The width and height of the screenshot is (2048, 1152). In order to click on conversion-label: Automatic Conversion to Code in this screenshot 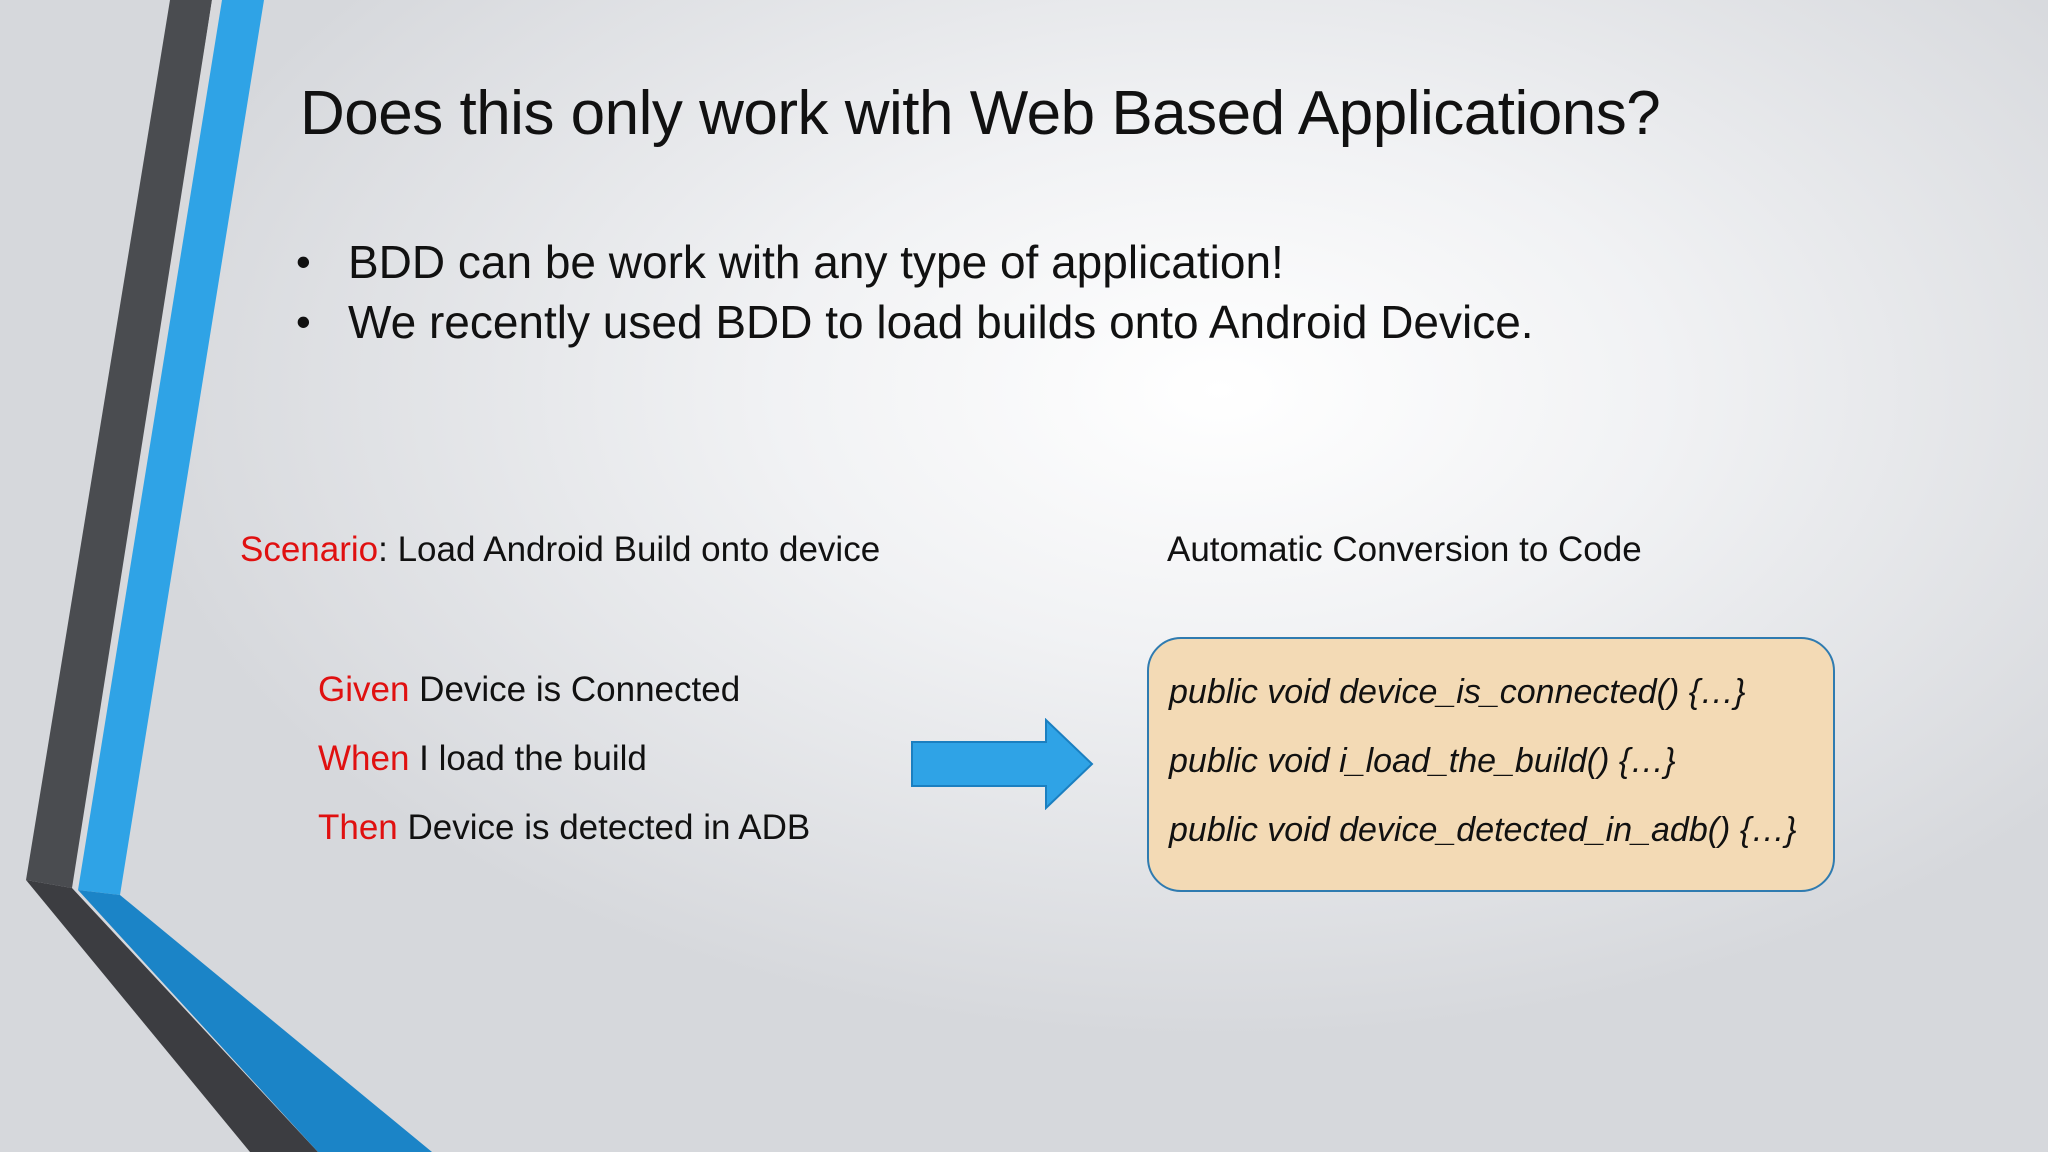, I will do `click(1404, 549)`.